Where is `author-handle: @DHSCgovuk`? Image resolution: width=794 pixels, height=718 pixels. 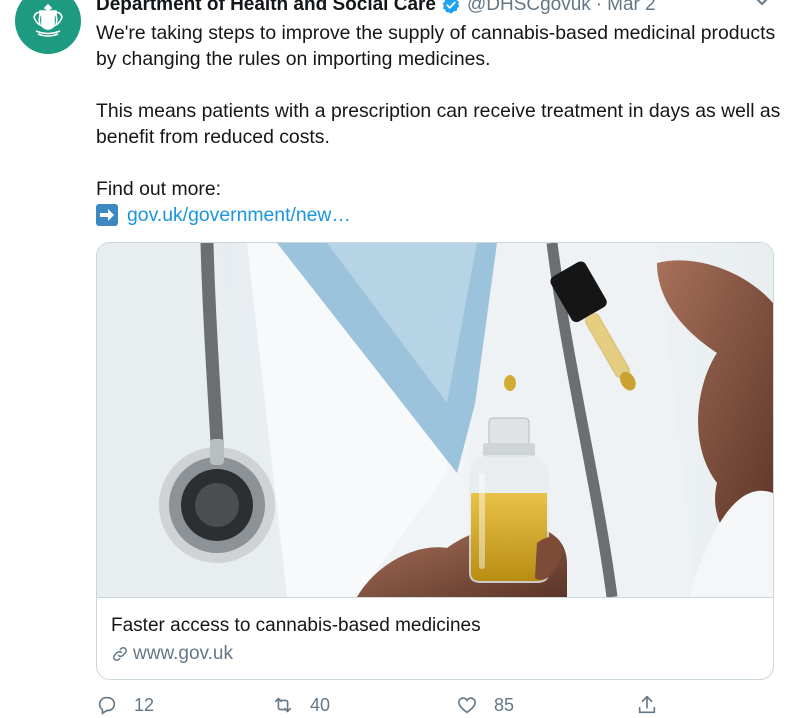 author-handle: @DHSCgovuk is located at coordinates (529, 8).